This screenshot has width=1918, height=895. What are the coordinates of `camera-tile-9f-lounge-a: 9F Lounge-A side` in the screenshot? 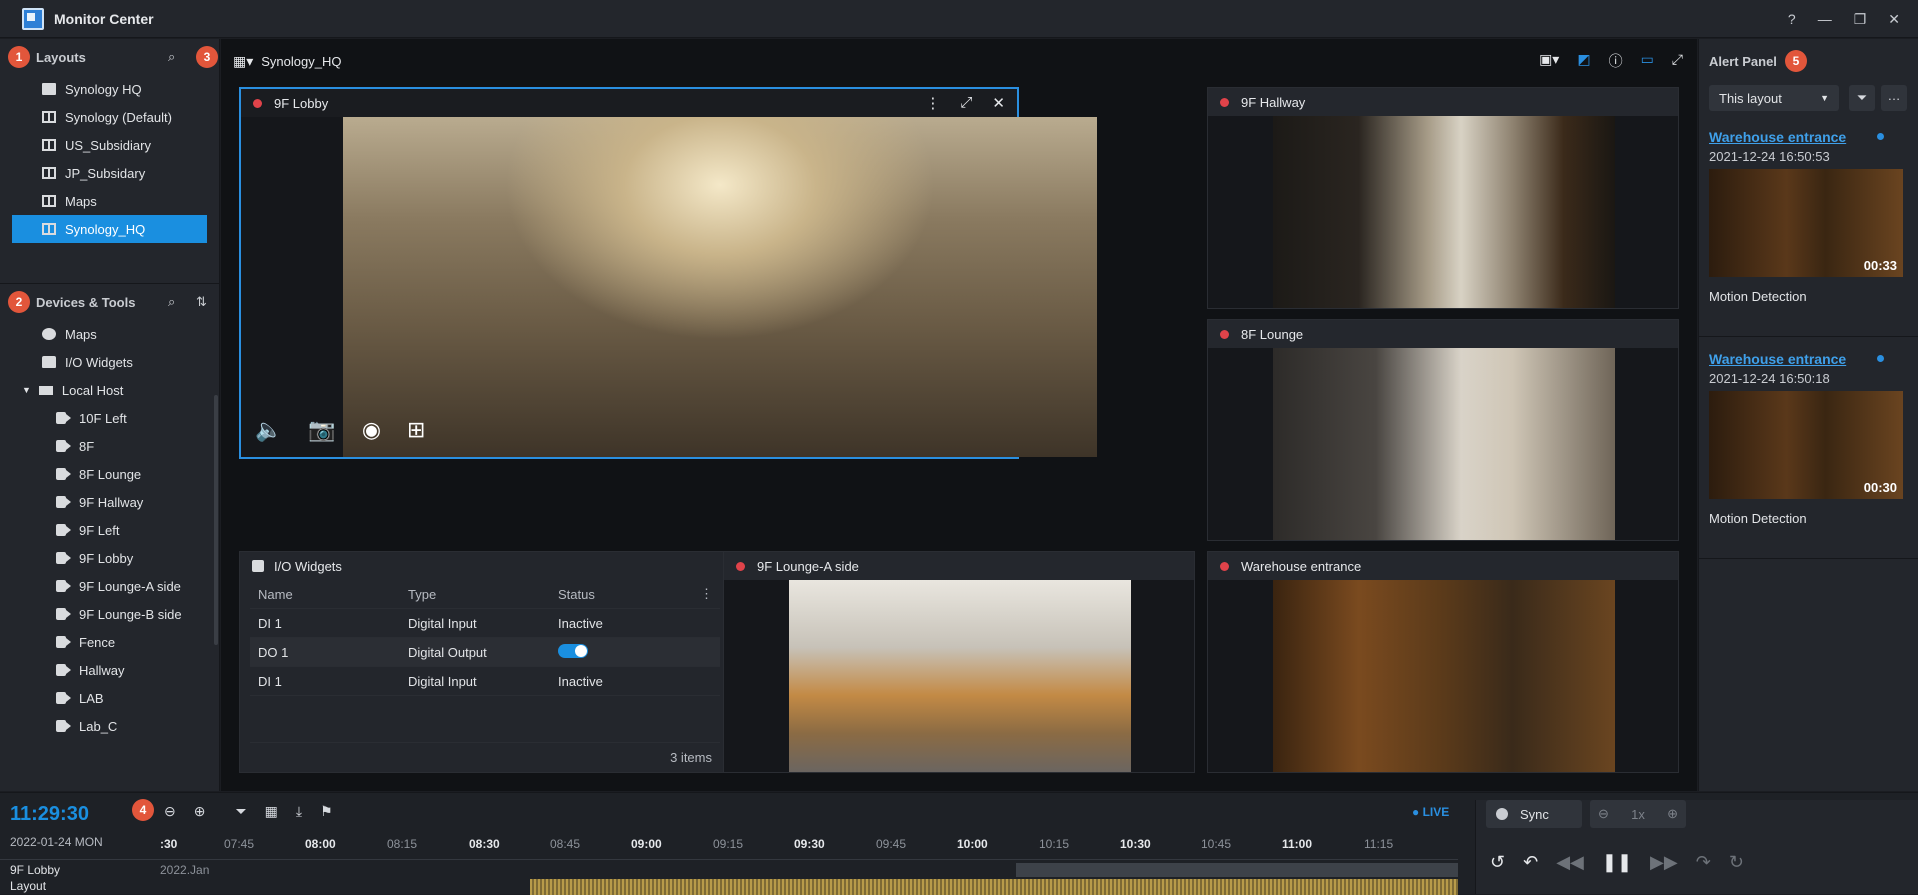 It's located at (959, 662).